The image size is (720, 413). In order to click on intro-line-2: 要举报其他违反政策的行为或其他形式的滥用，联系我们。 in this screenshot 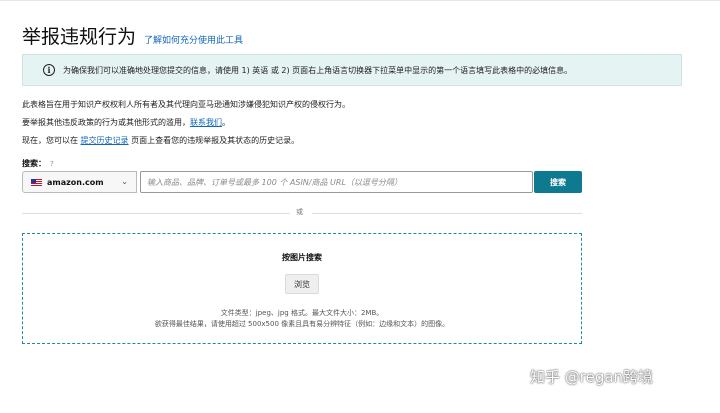, I will do `click(126, 122)`.